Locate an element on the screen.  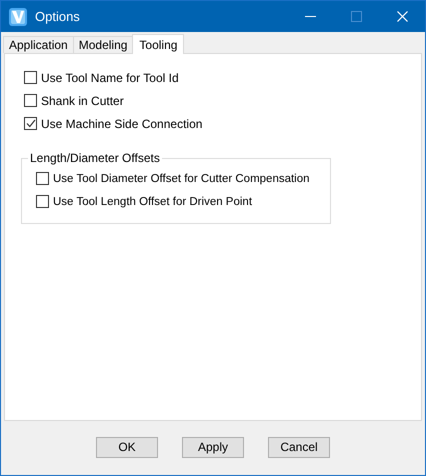
logo-icon is located at coordinates (18, 17).